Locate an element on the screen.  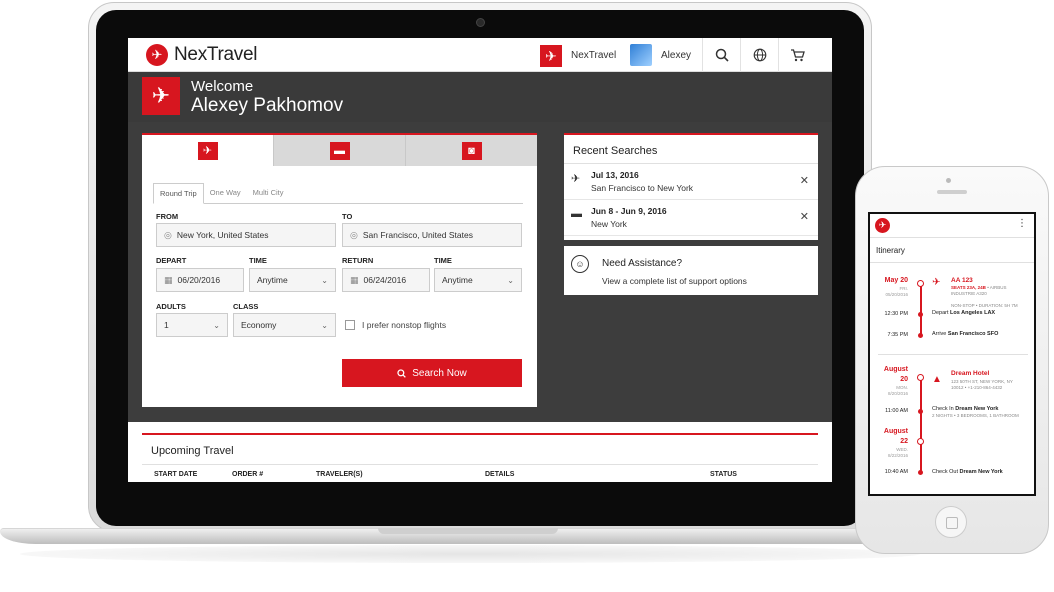
return-time-select: Anytime ⌄ is located at coordinates (478, 280).